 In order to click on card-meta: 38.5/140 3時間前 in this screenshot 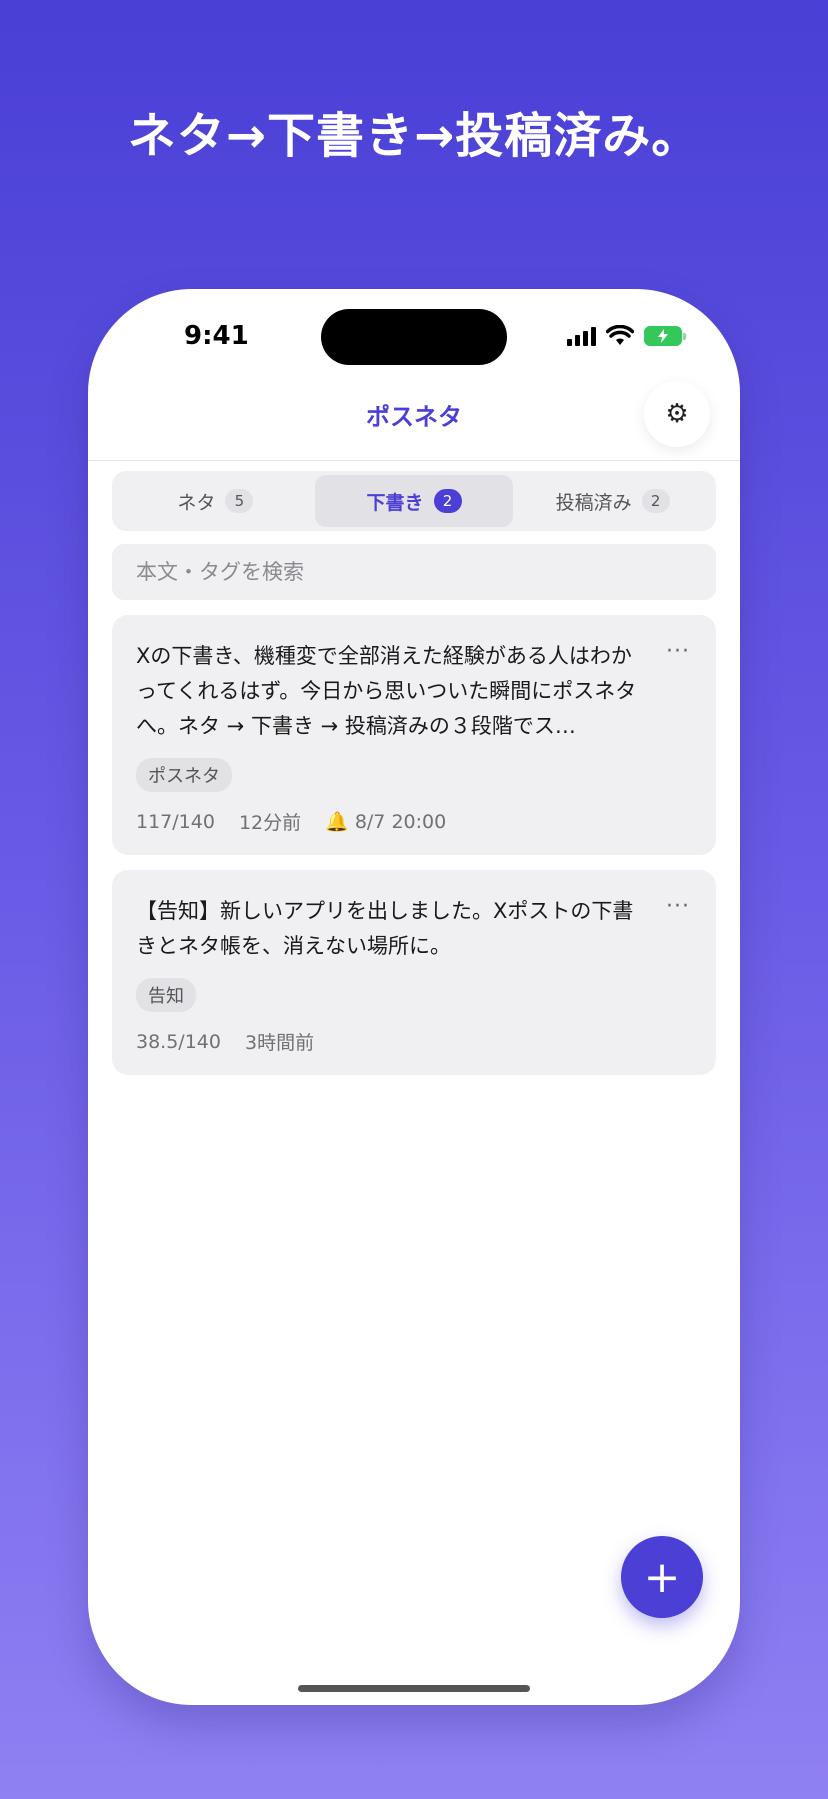, I will do `click(414, 1041)`.